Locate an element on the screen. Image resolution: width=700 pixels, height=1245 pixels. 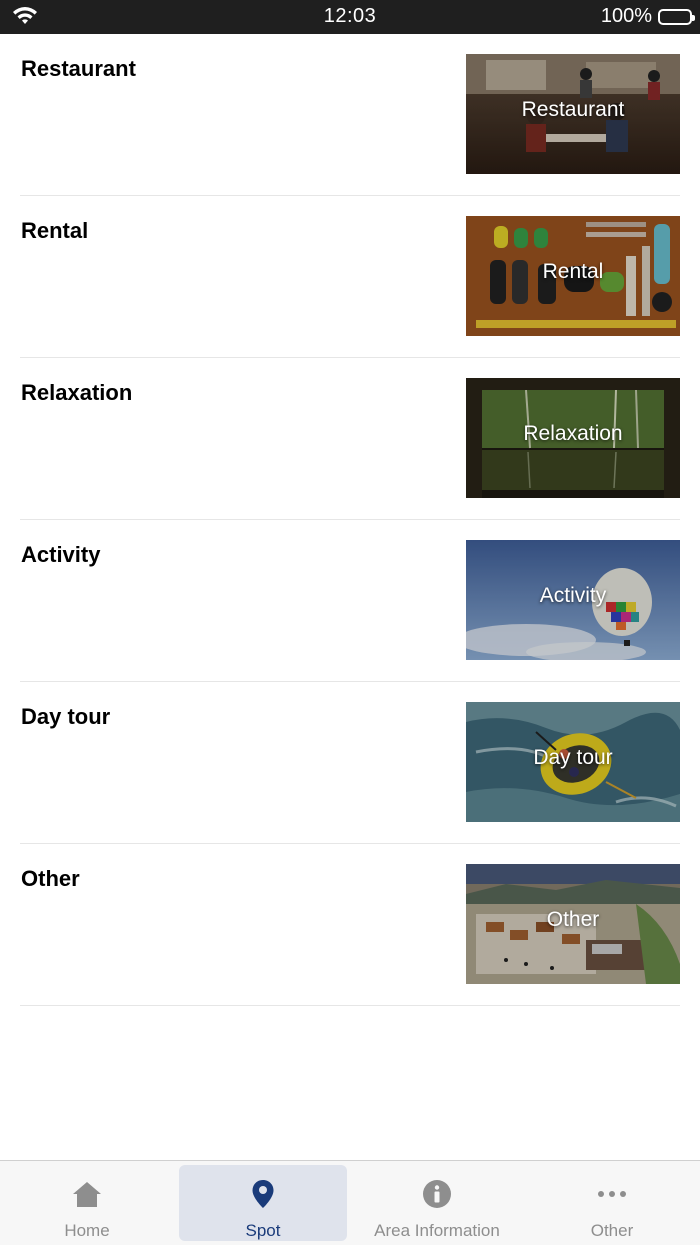
category-row-activity: Activity Activity is located at coordinates (350, 601).